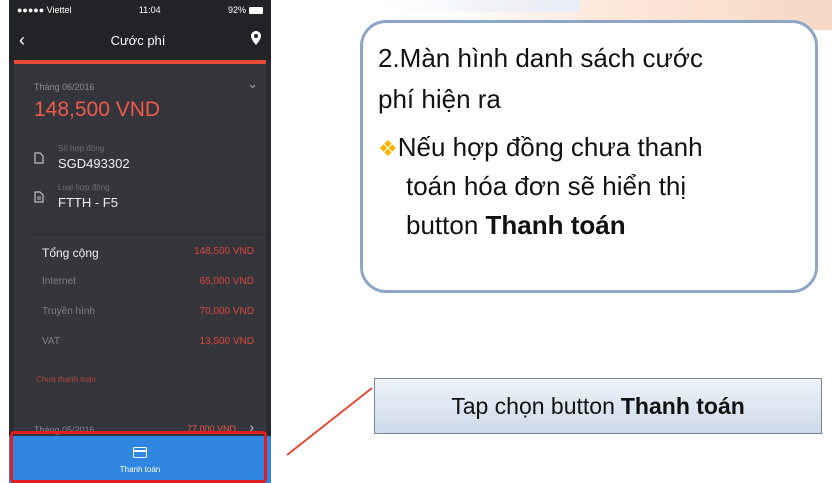 The height and width of the screenshot is (483, 832). What do you see at coordinates (439, 99) in the screenshot?
I see `callout-line-2: phí hiện ra` at bounding box center [439, 99].